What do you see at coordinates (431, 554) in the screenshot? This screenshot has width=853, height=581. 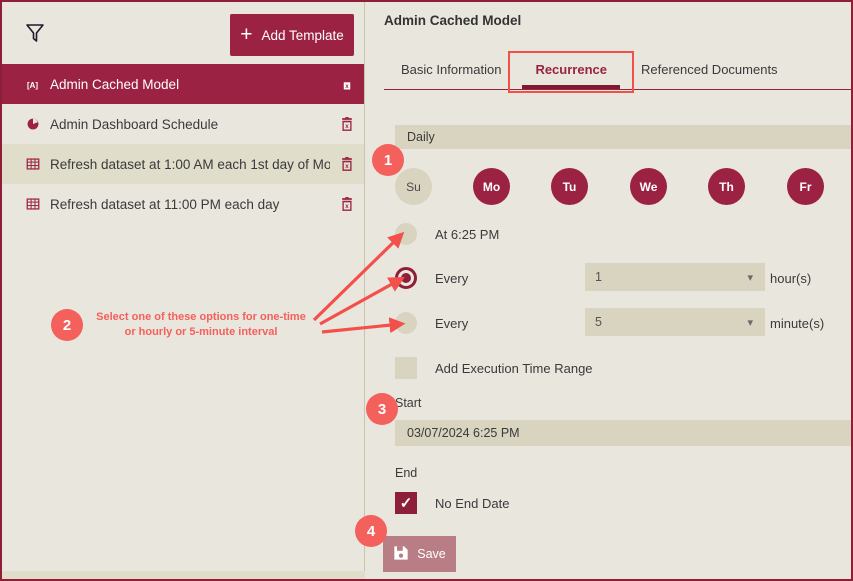 I see `save-label: Save` at bounding box center [431, 554].